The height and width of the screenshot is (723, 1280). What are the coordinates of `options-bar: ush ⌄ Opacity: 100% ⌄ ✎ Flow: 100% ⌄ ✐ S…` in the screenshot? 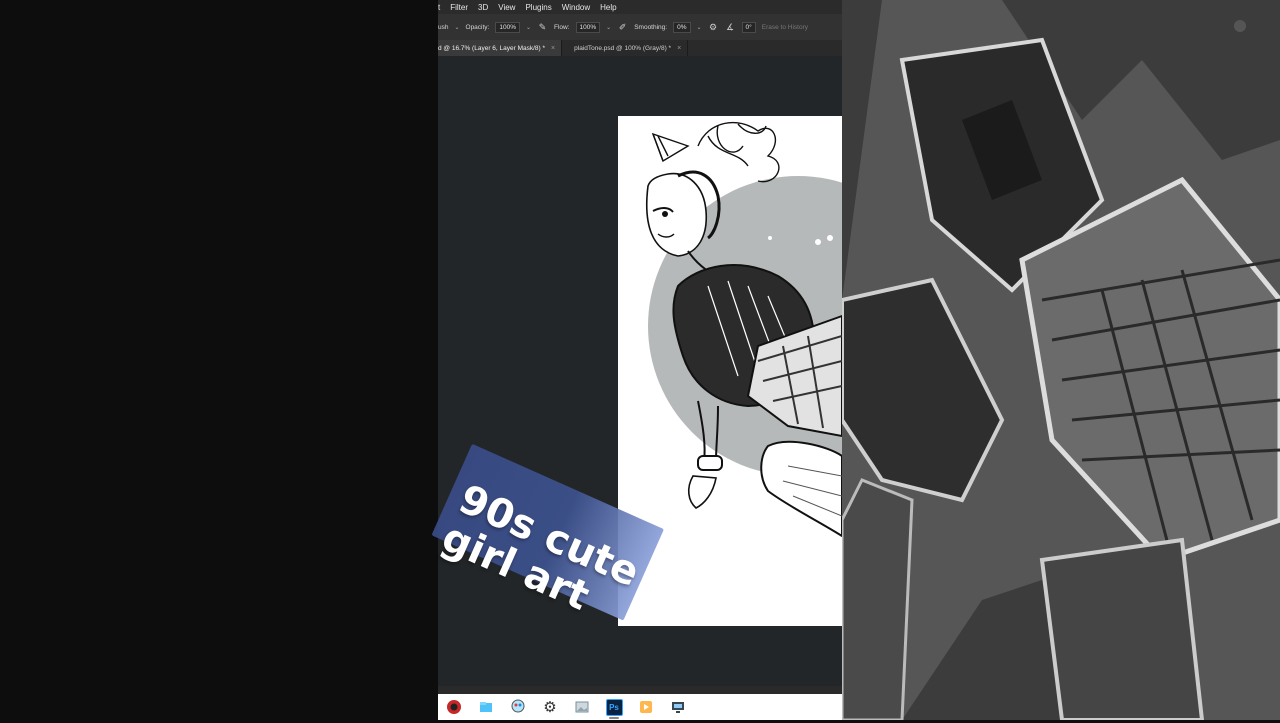 It's located at (640, 27).